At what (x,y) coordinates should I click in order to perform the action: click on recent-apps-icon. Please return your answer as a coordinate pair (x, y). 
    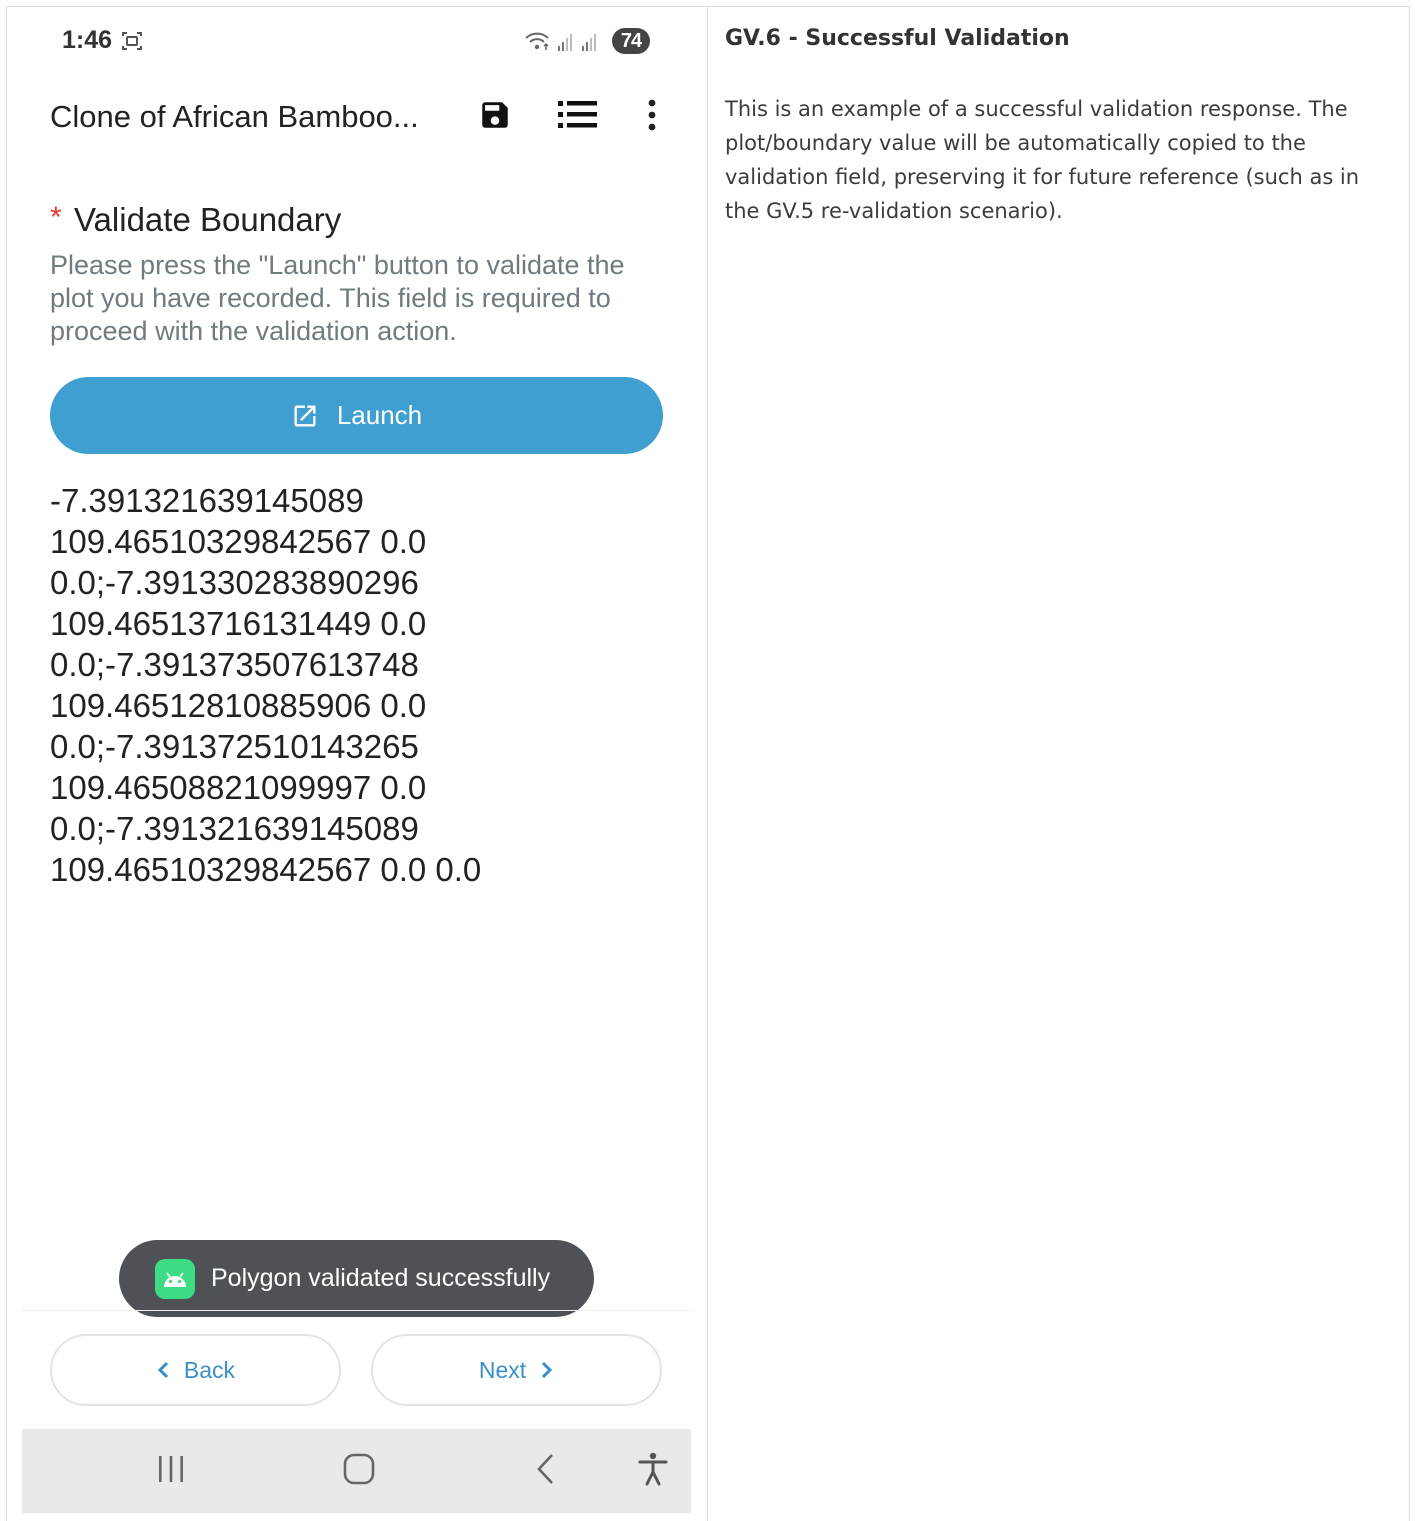
    Looking at the image, I should click on (171, 1469).